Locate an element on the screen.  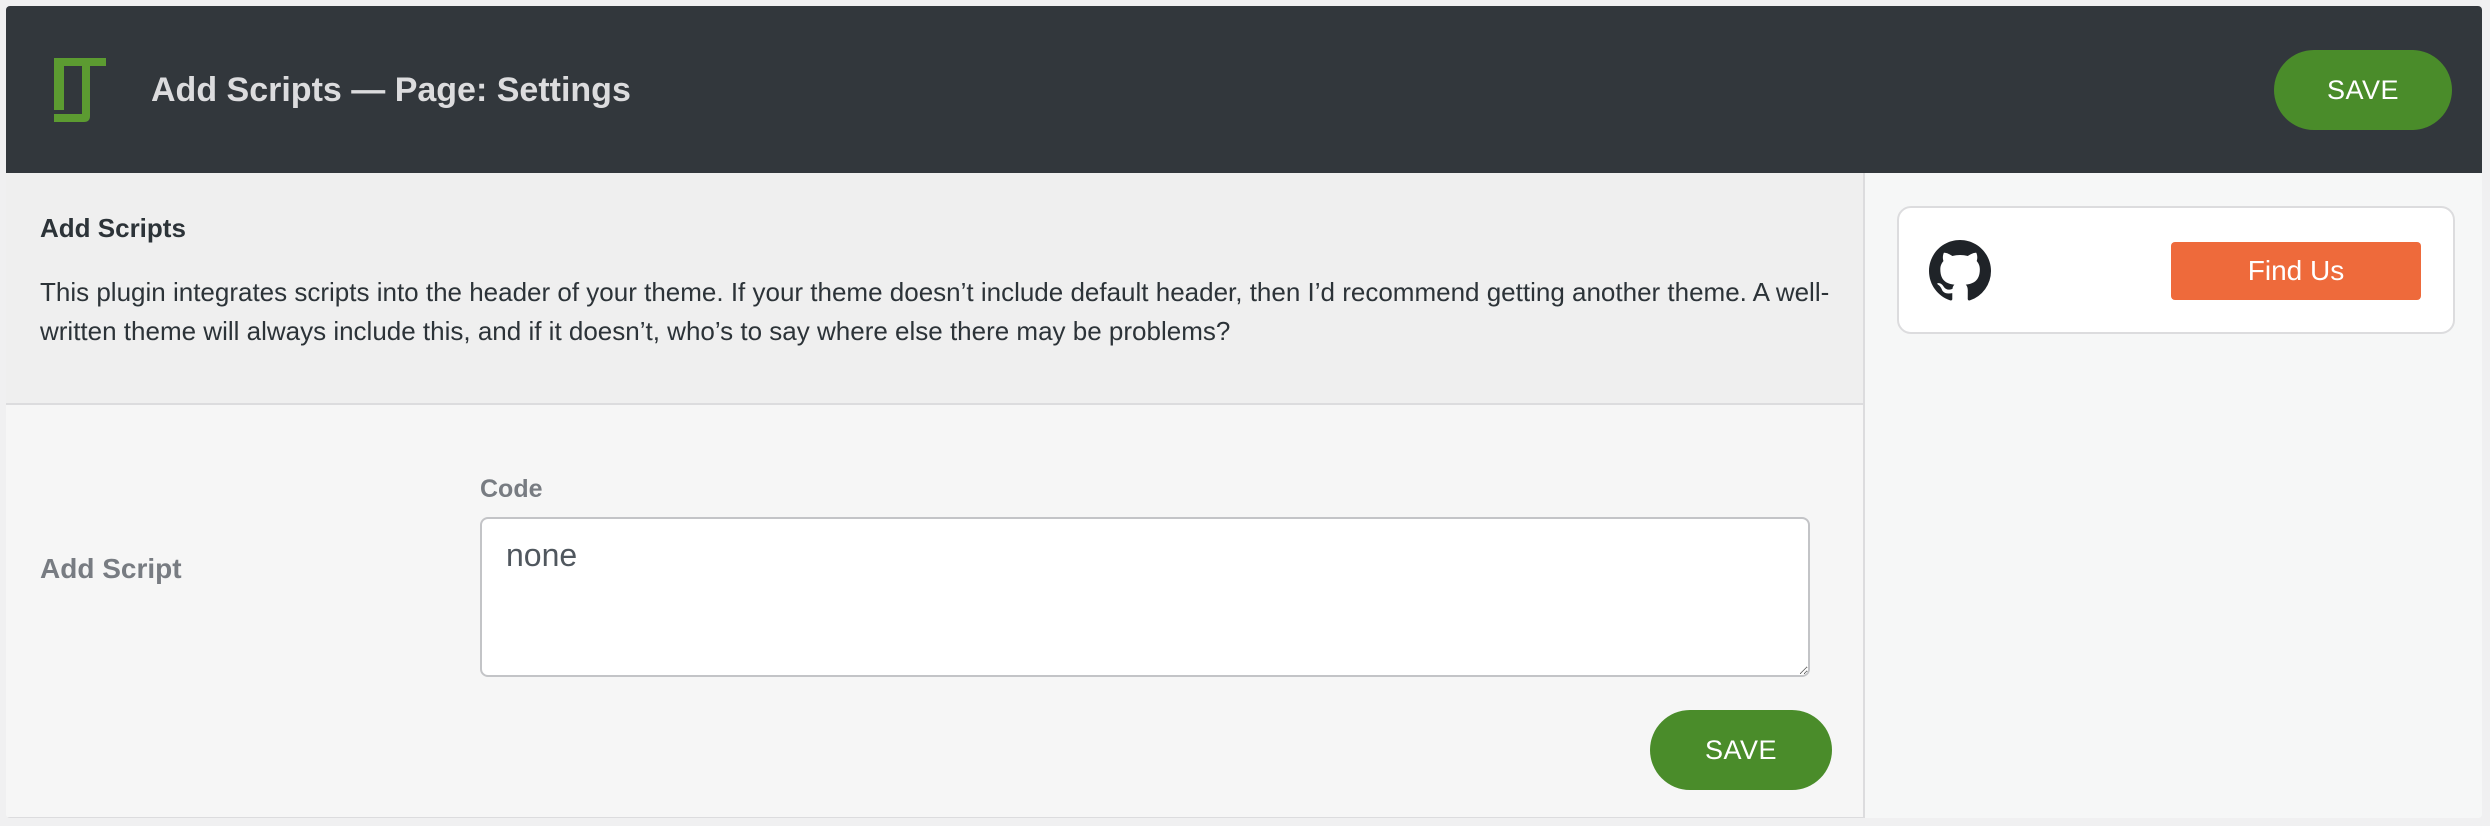
code-textarea: none is located at coordinates (1145, 597).